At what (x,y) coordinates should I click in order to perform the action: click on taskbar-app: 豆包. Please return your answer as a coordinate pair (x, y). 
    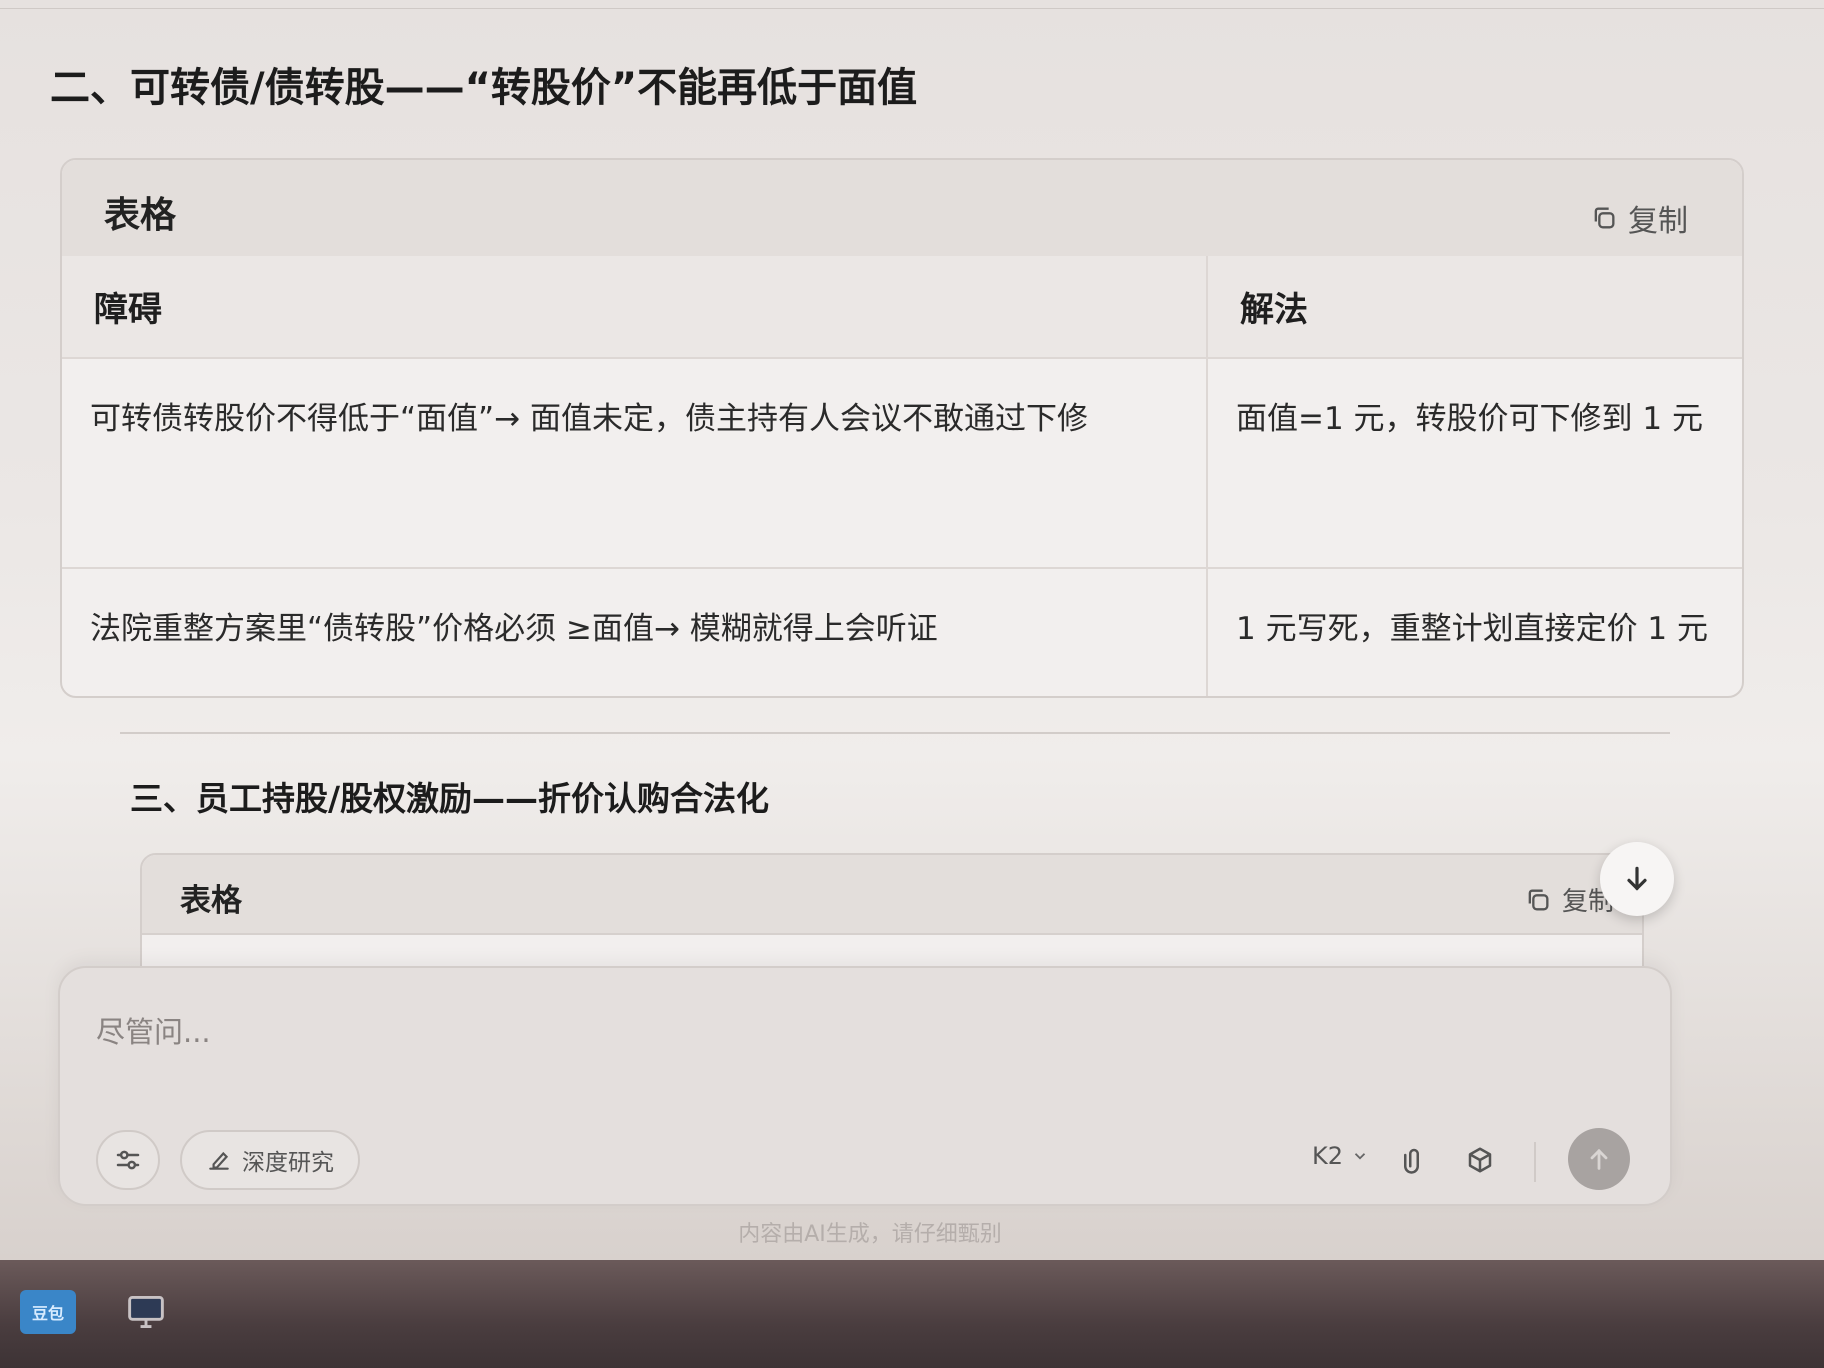
    Looking at the image, I should click on (48, 1312).